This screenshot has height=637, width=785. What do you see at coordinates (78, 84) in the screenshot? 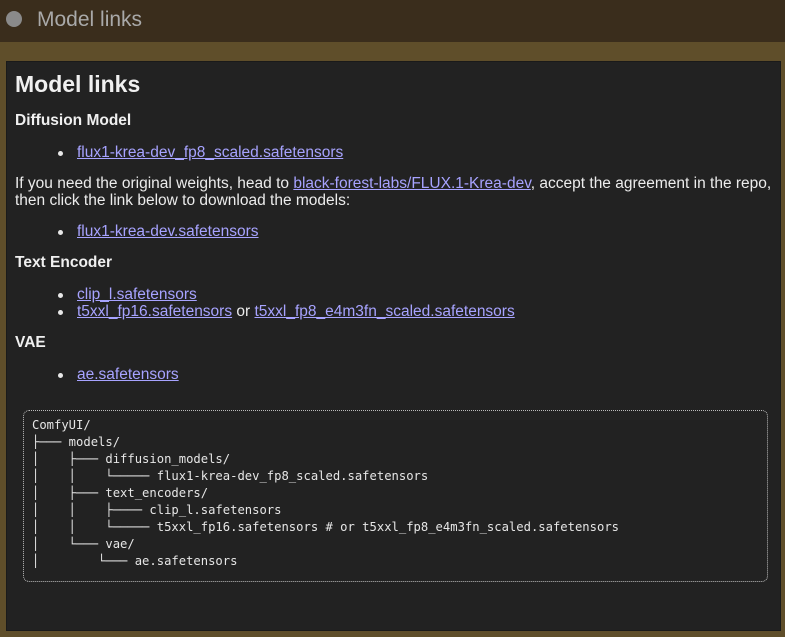
I see `doc-heading: Model links` at bounding box center [78, 84].